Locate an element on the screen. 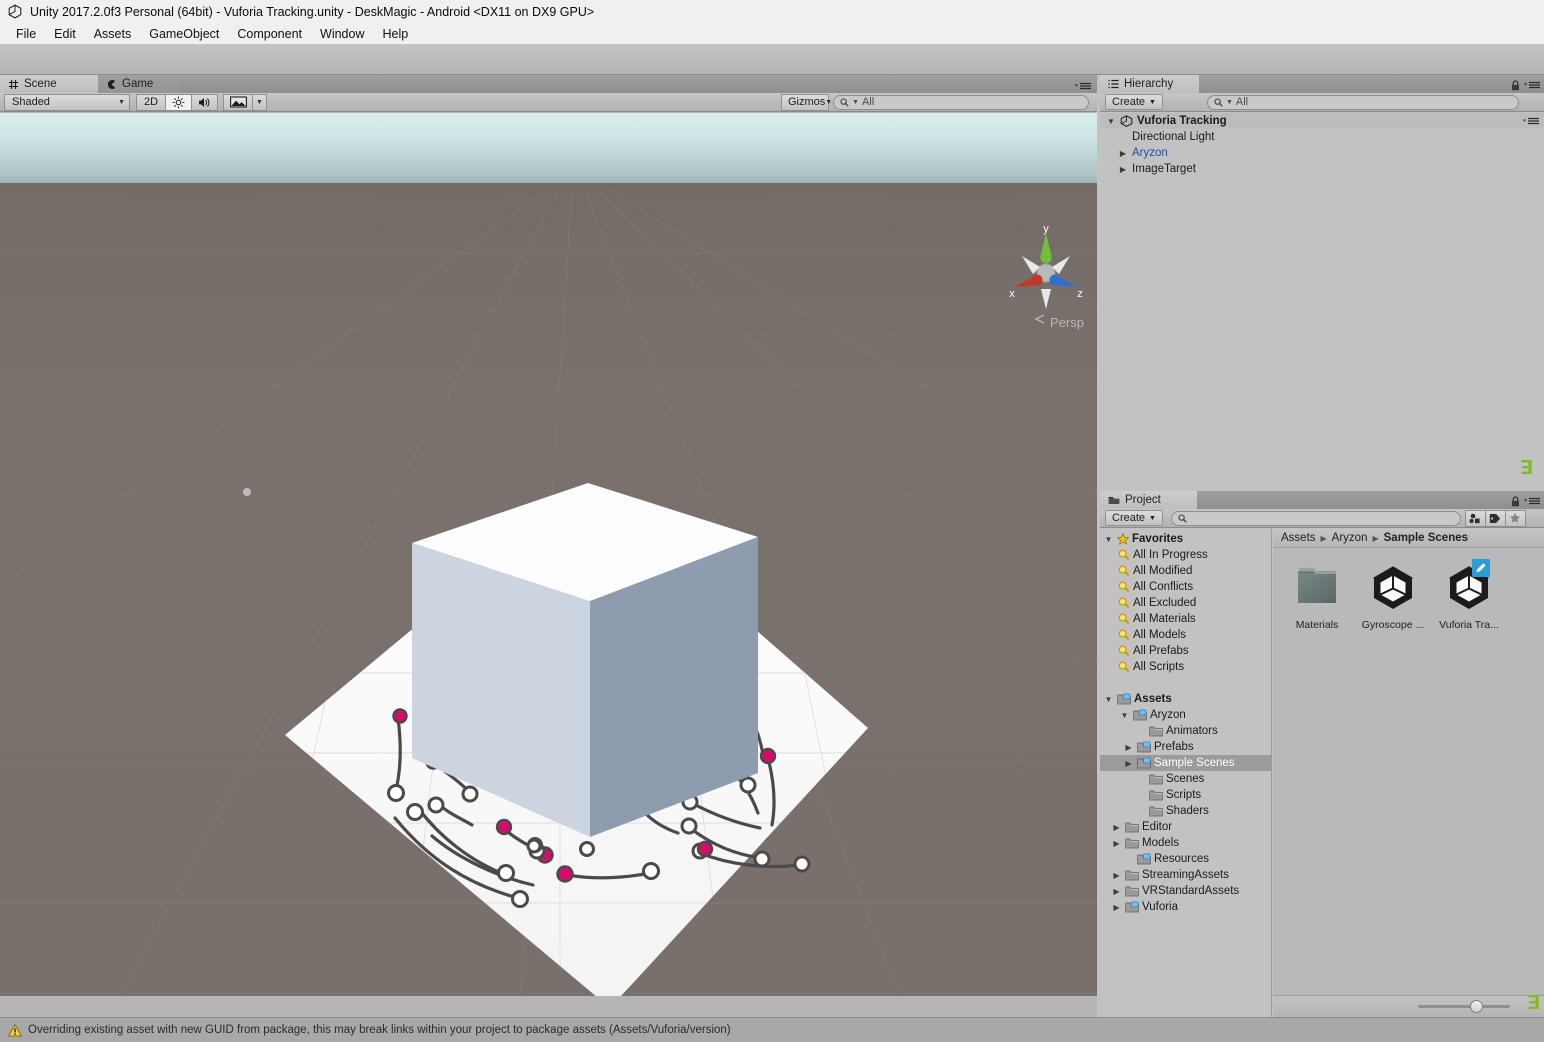 The width and height of the screenshot is (1544, 1042). menu-component: Component is located at coordinates (269, 34).